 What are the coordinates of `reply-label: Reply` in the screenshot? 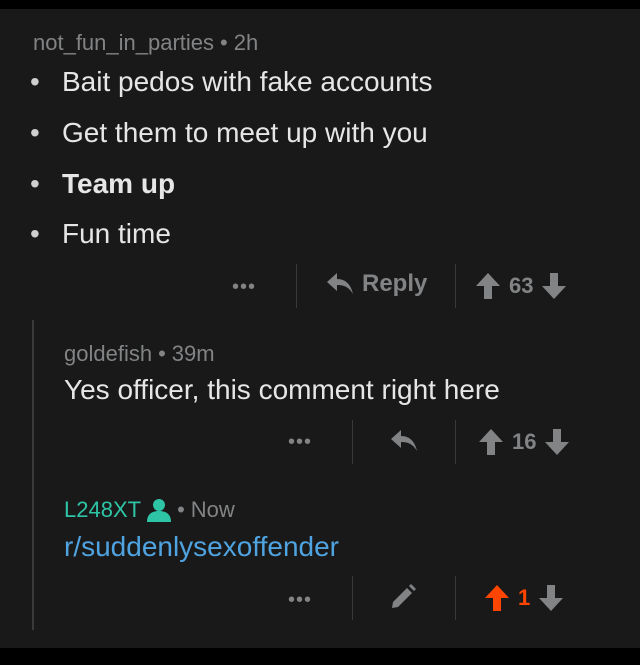 It's located at (395, 283).